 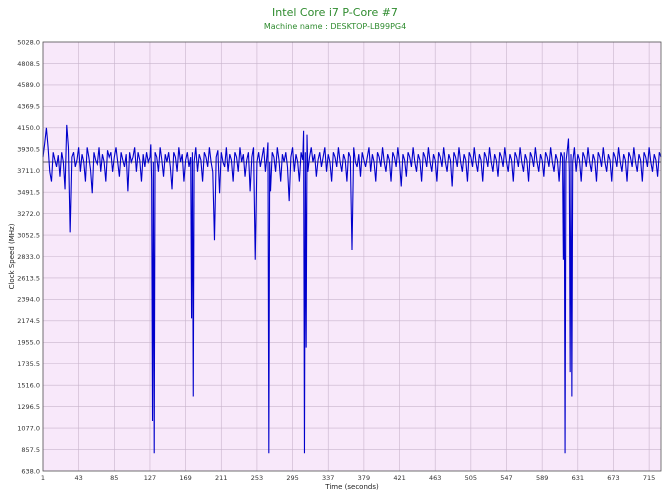 What do you see at coordinates (28, 42) in the screenshot?
I see `y-tick-label: 5028.0` at bounding box center [28, 42].